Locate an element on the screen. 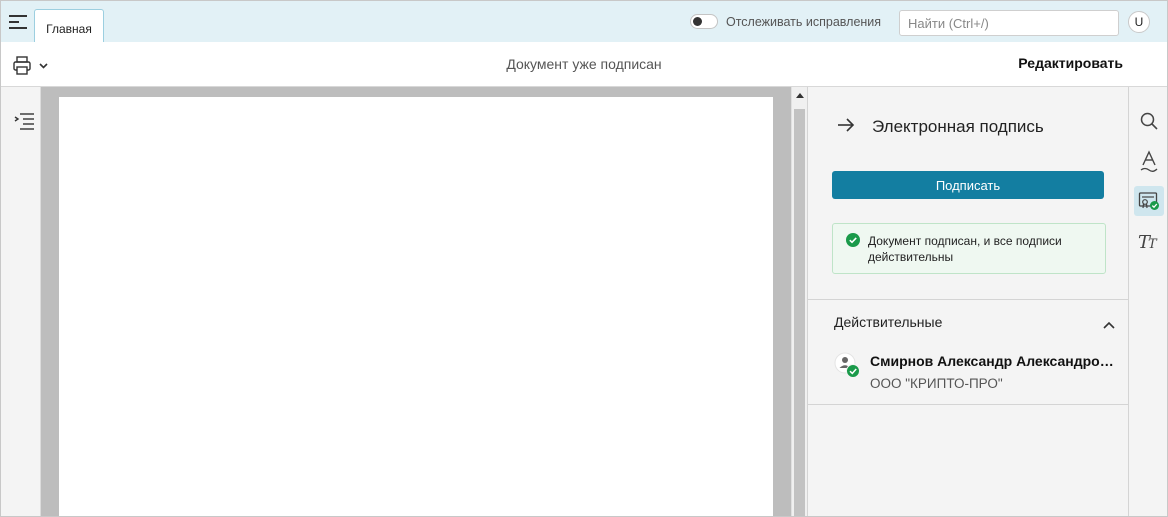 Image resolution: width=1168 pixels, height=517 pixels. scroll-up-icon is located at coordinates (800, 95).